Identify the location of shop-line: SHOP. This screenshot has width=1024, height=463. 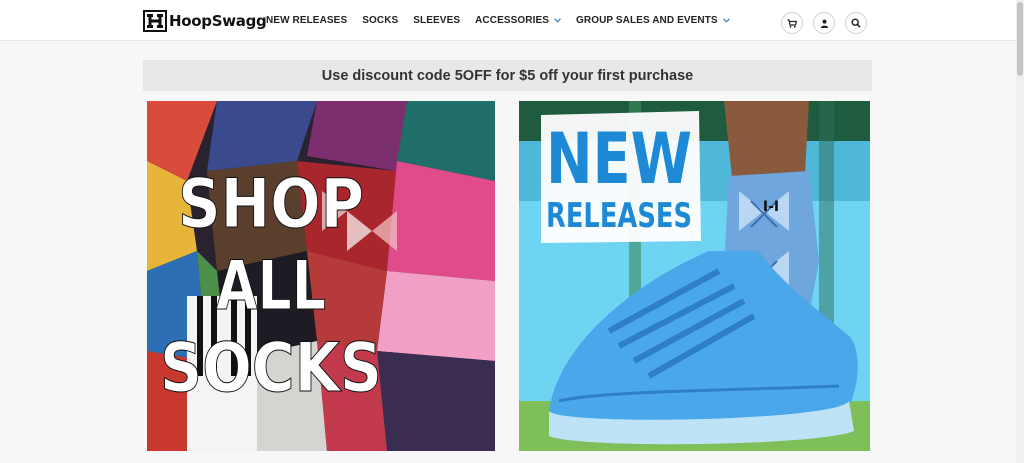
(271, 204).